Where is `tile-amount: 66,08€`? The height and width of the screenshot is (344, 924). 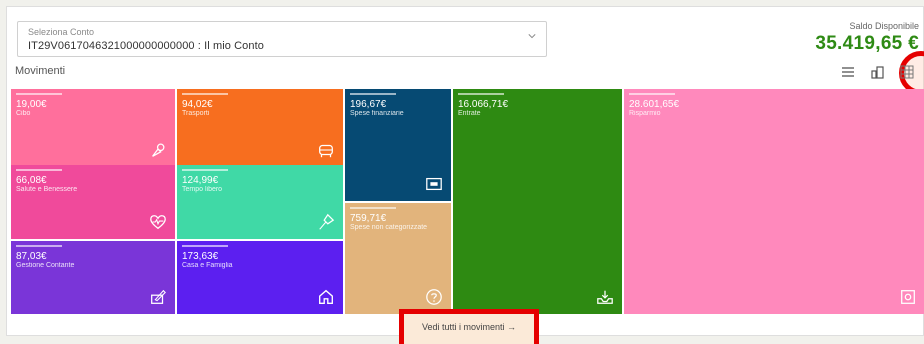 tile-amount: 66,08€ is located at coordinates (31, 180).